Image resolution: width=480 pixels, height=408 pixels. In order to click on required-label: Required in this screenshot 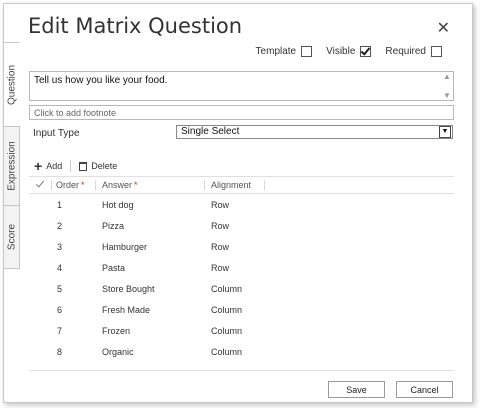, I will do `click(405, 51)`.